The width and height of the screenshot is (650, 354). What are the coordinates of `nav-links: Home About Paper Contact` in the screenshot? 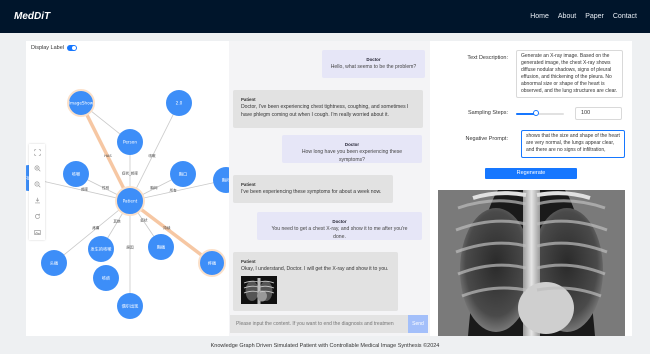 It's located at (583, 16).